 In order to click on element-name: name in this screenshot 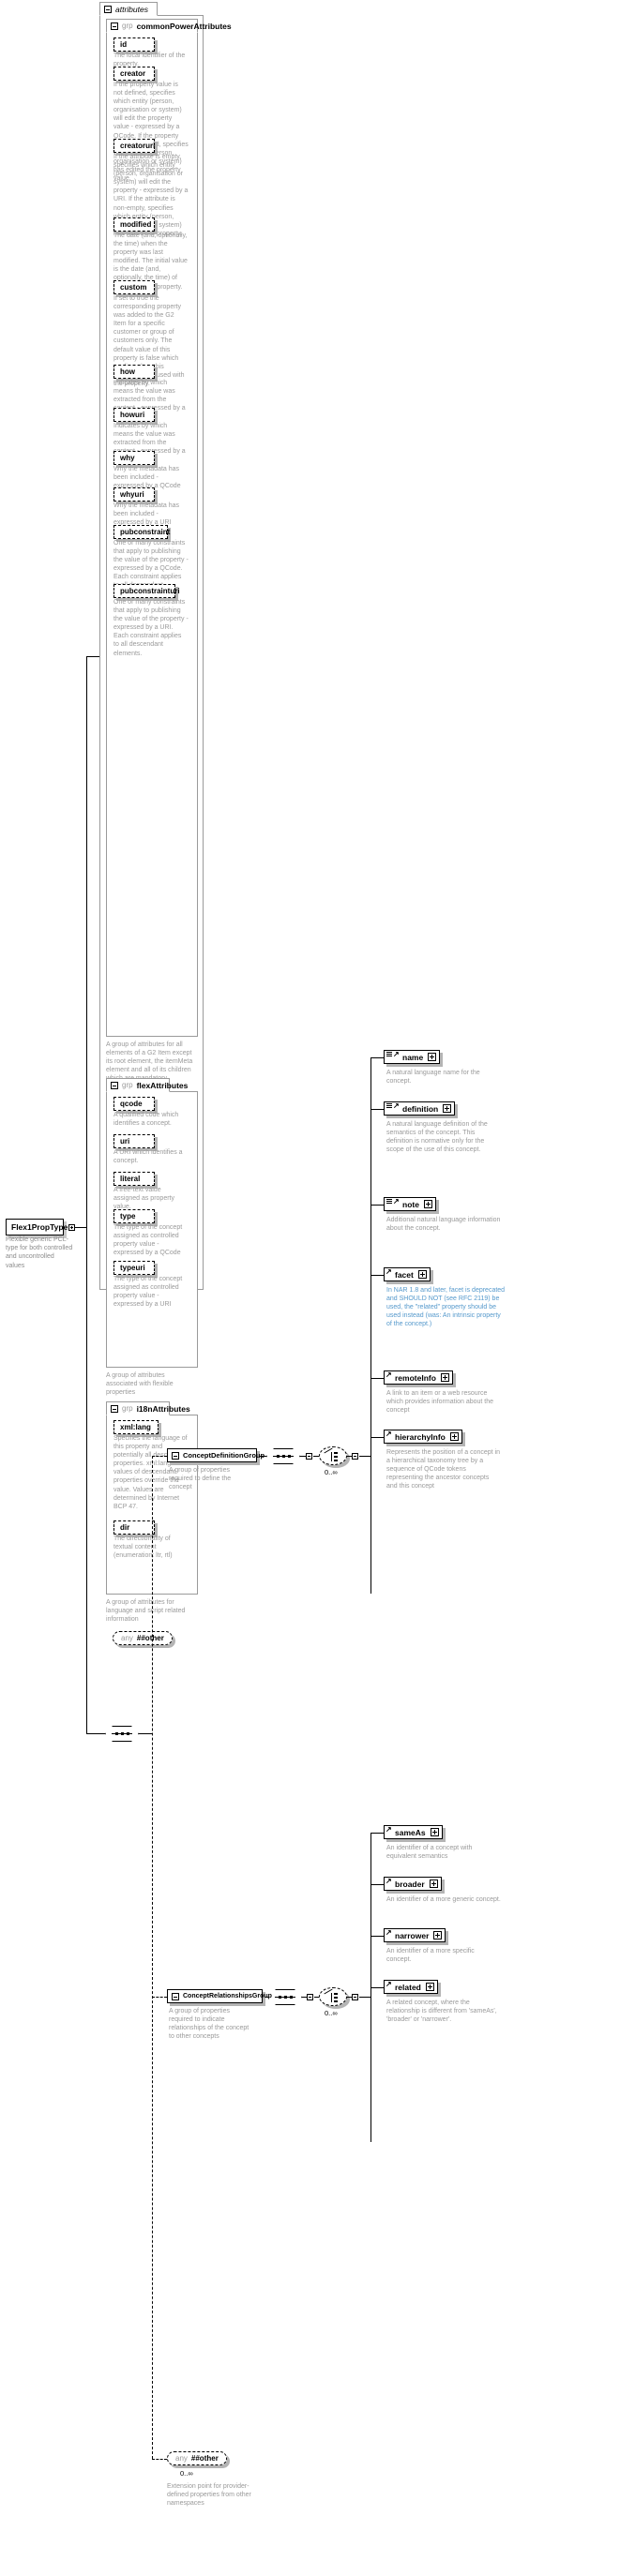, I will do `click(412, 1057)`.